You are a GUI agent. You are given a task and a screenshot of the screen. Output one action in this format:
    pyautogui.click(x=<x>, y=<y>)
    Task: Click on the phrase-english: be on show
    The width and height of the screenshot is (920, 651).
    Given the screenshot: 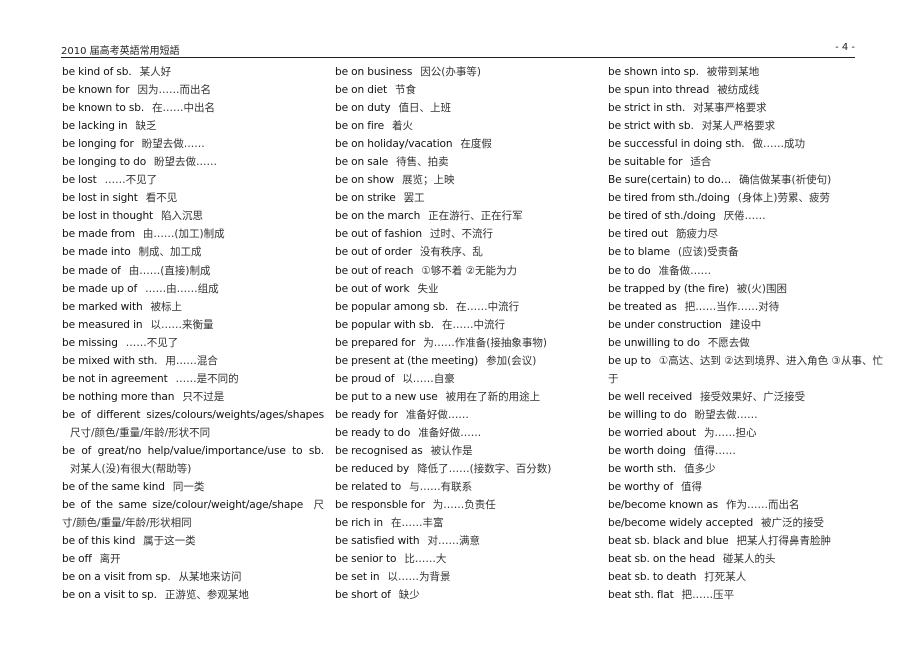 What is the action you would take?
    pyautogui.click(x=365, y=180)
    